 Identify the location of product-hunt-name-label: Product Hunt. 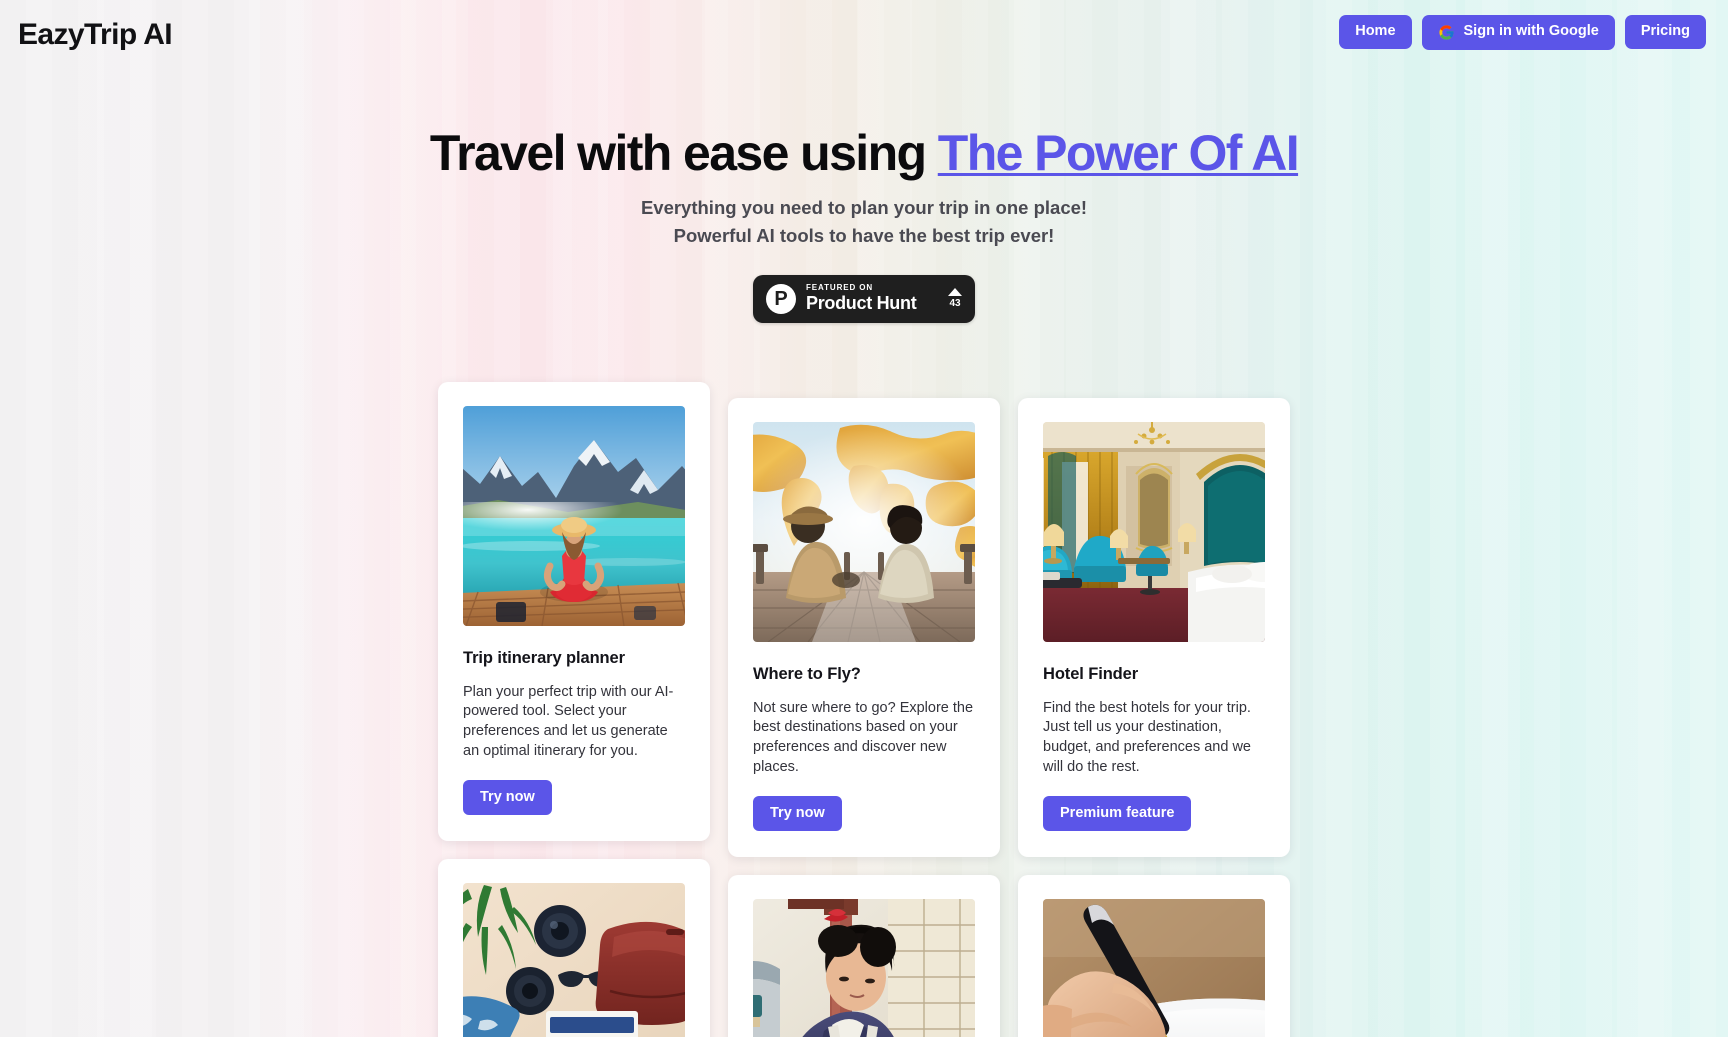
(861, 302).